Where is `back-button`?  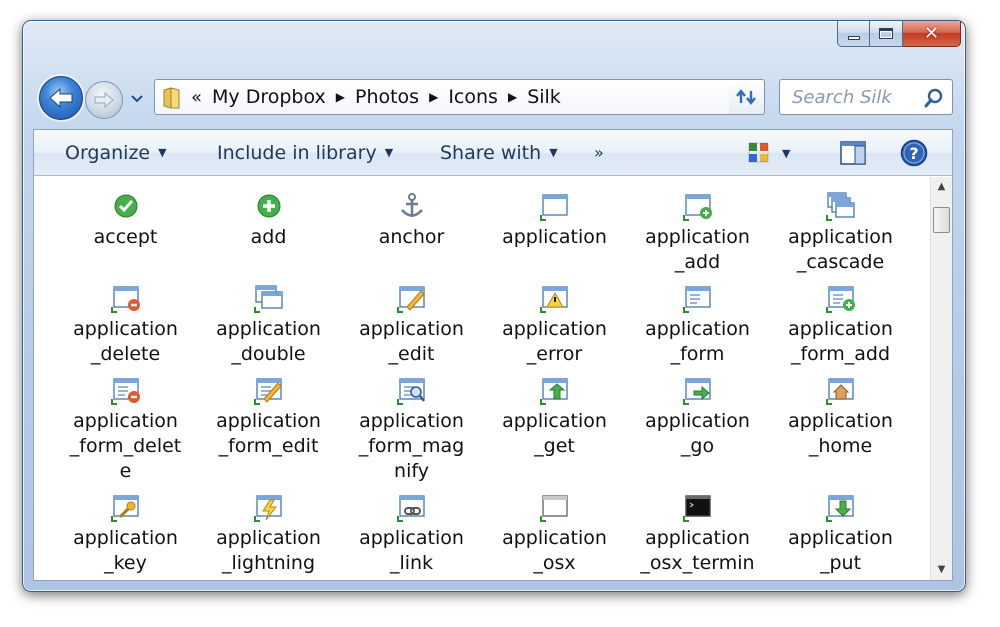 back-button is located at coordinates (61, 98).